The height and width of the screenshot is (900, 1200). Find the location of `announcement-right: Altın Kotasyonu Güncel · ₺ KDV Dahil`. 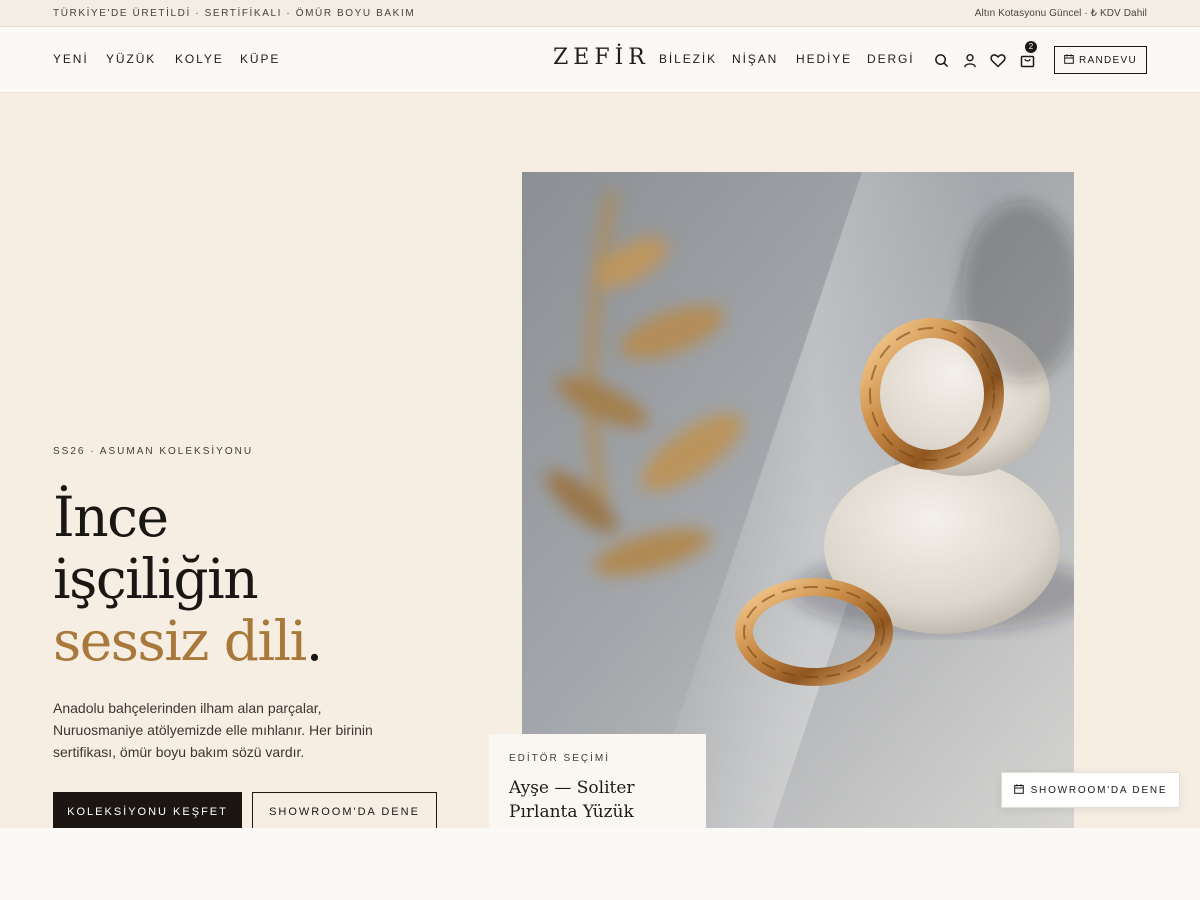

announcement-right: Altın Kotasyonu Güncel · ₺ KDV Dahil is located at coordinates (1060, 13).